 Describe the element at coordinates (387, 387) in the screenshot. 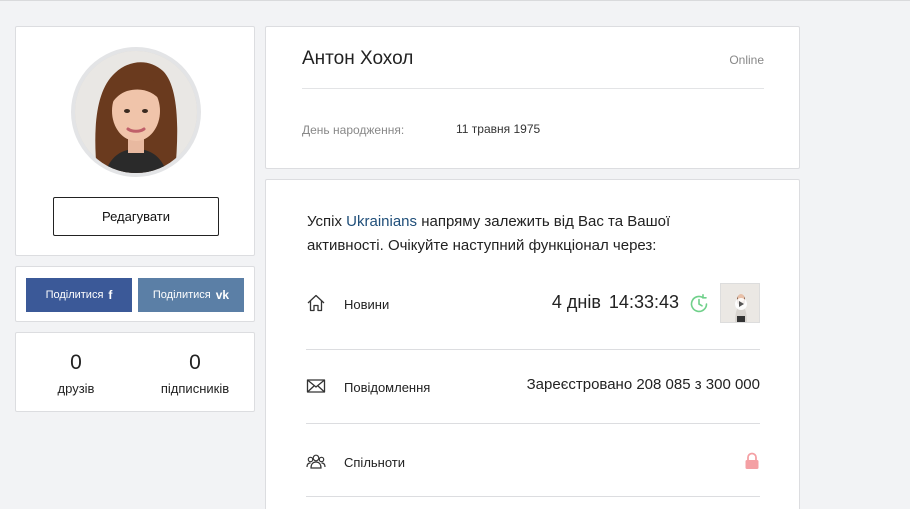

I see `messages-label: Повідомлення` at that location.